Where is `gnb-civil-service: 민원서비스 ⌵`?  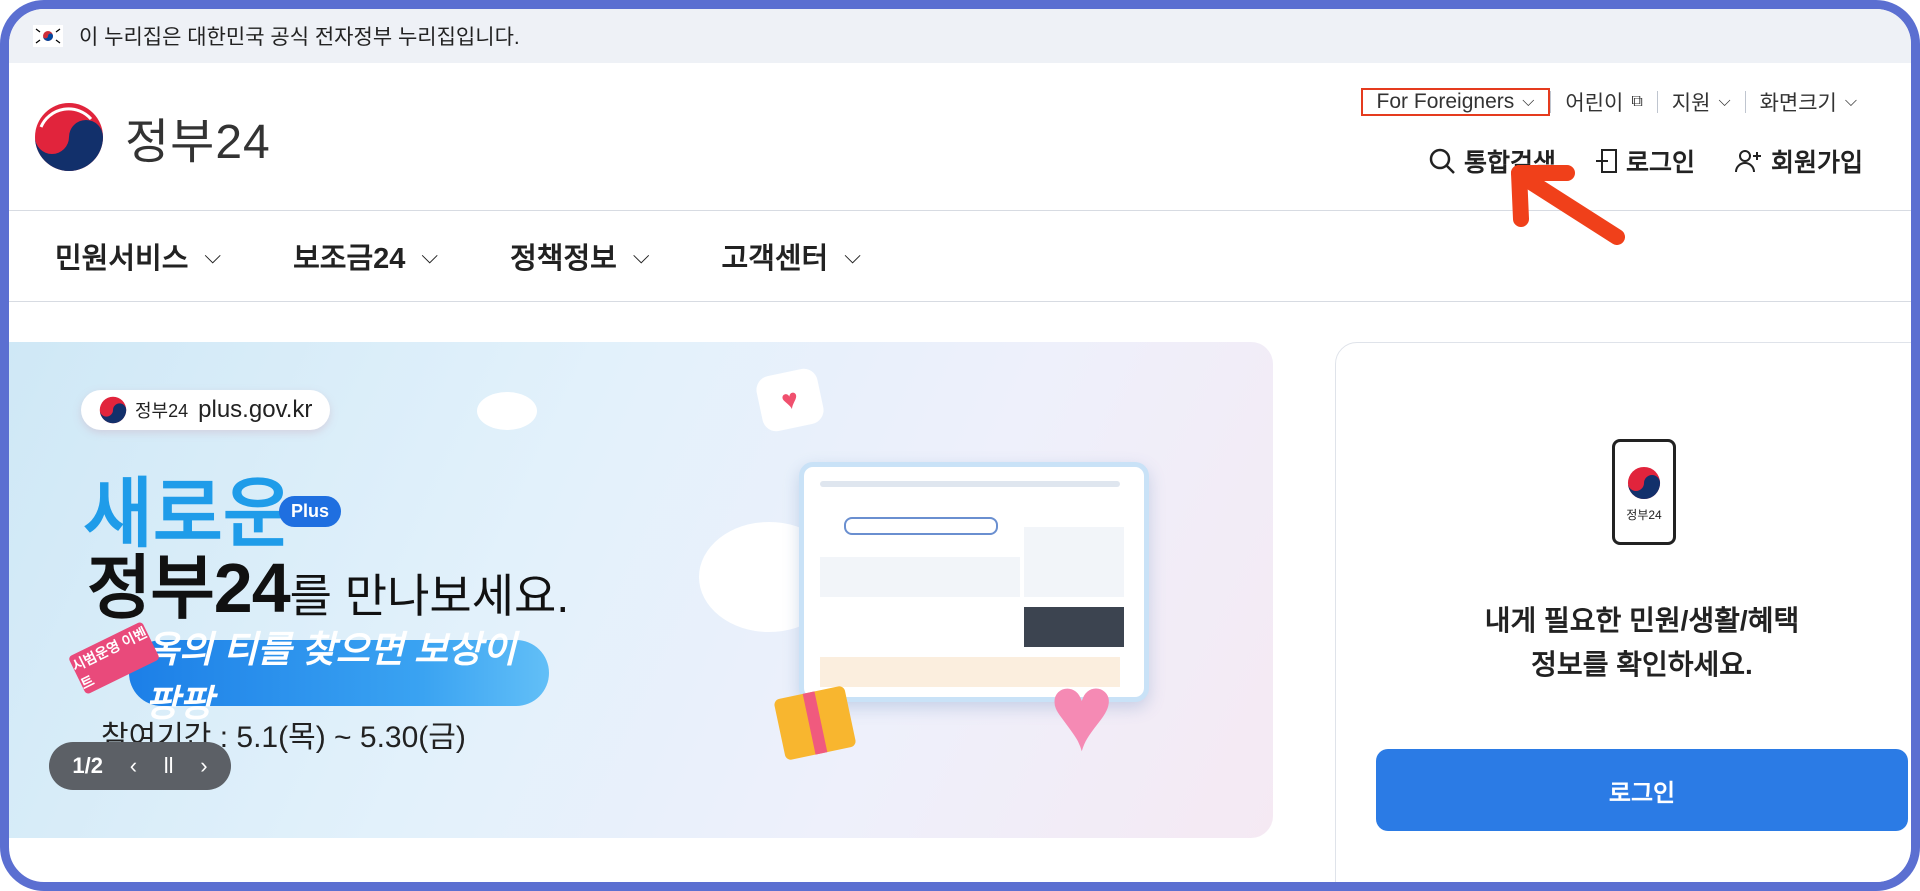
gnb-civil-service: 민원서비스 ⌵ is located at coordinates (138, 256).